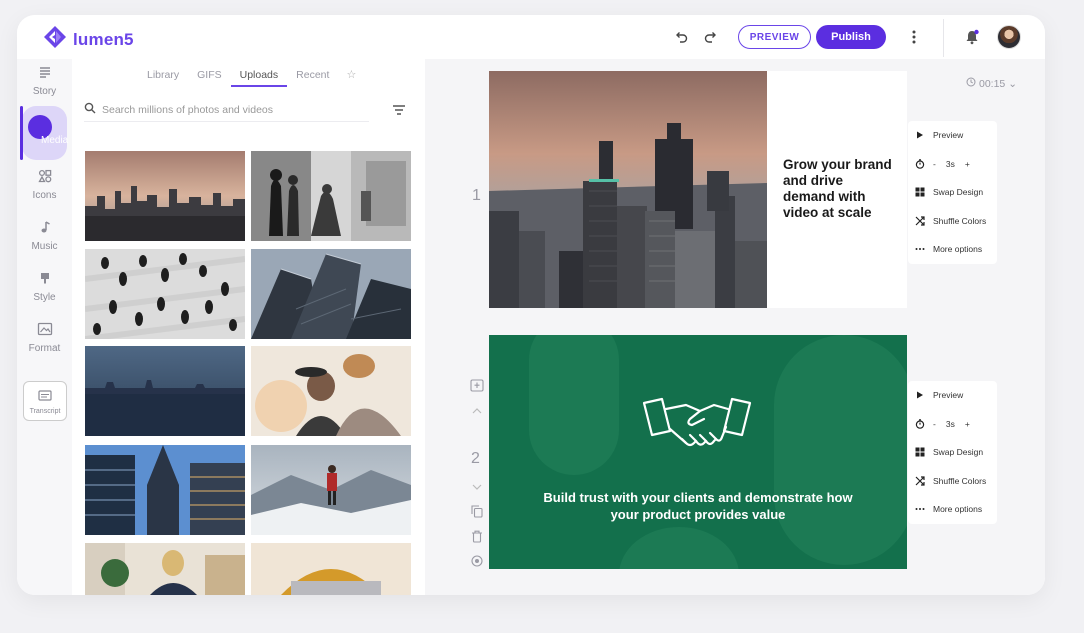 This screenshot has width=1084, height=633. Describe the element at coordinates (45, 229) in the screenshot. I see `music-note-icon` at that location.